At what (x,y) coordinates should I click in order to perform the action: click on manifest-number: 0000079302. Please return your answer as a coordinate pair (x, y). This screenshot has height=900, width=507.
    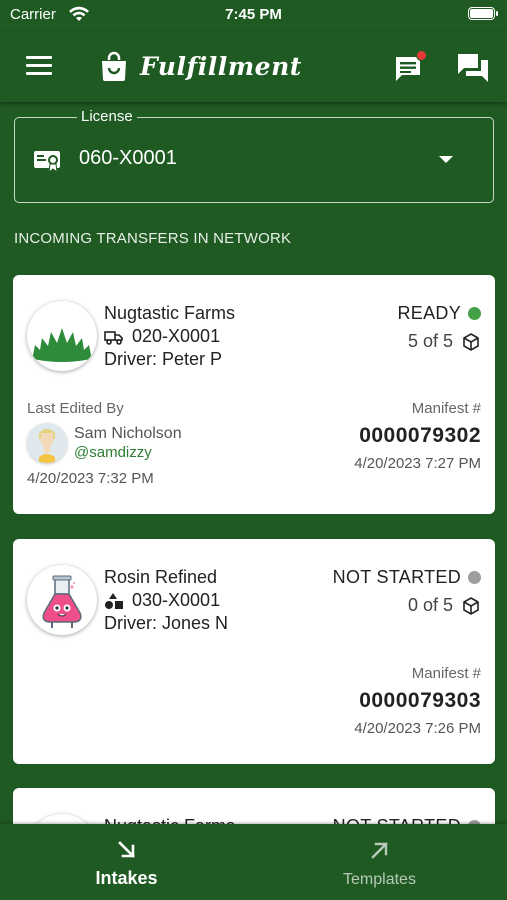
    Looking at the image, I should click on (420, 435).